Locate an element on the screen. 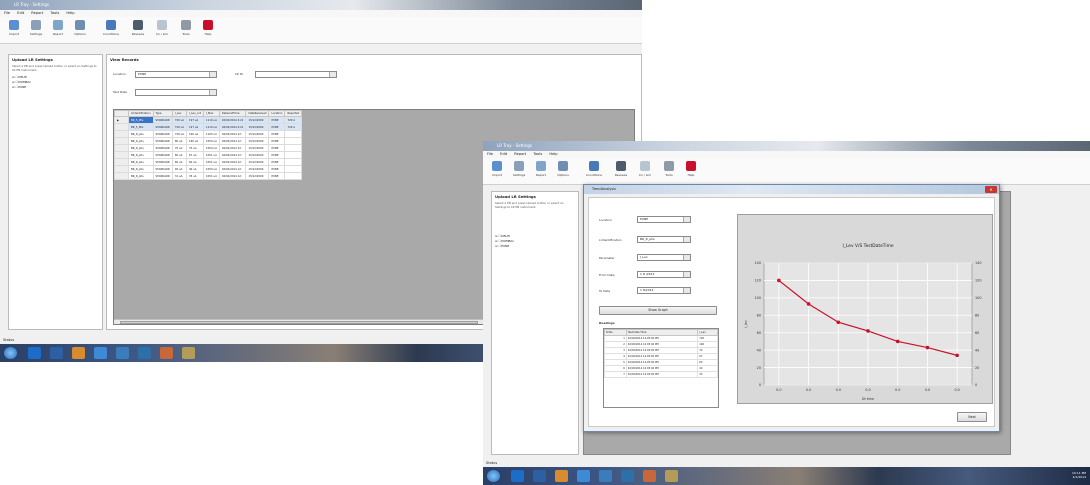 The height and width of the screenshot is (485, 1090). word-icon is located at coordinates (583, 476).